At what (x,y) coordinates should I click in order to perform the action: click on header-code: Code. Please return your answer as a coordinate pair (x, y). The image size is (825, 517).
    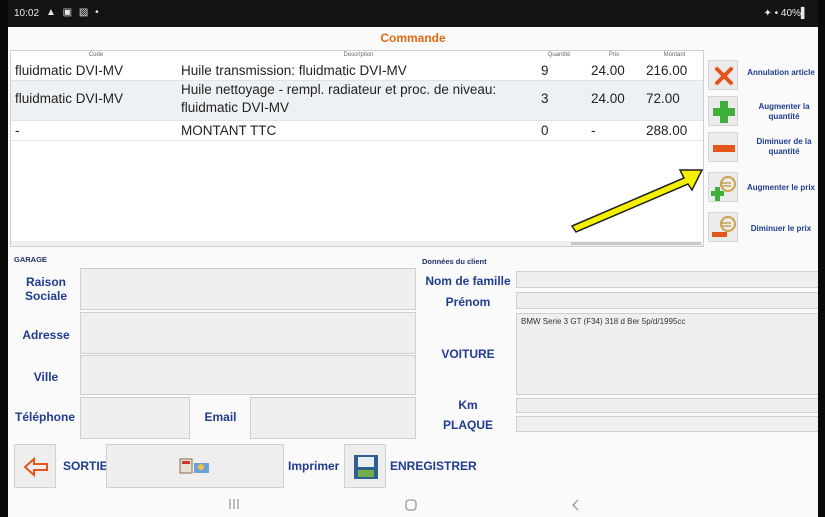
    Looking at the image, I should click on (96, 55).